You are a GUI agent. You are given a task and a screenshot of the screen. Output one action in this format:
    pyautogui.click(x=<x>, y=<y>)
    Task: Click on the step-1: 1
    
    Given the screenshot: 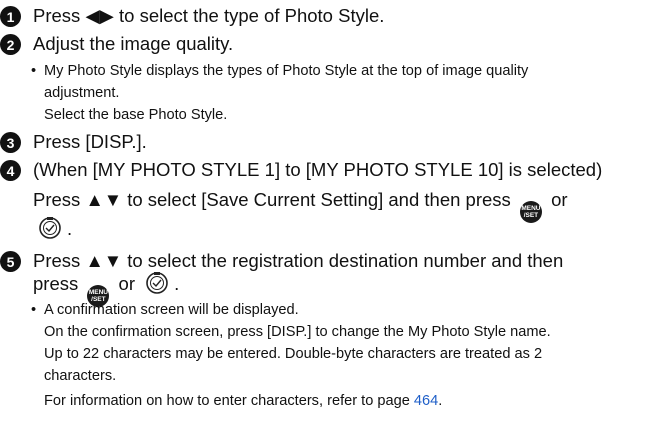 What is the action you would take?
    pyautogui.click(x=10, y=16)
    